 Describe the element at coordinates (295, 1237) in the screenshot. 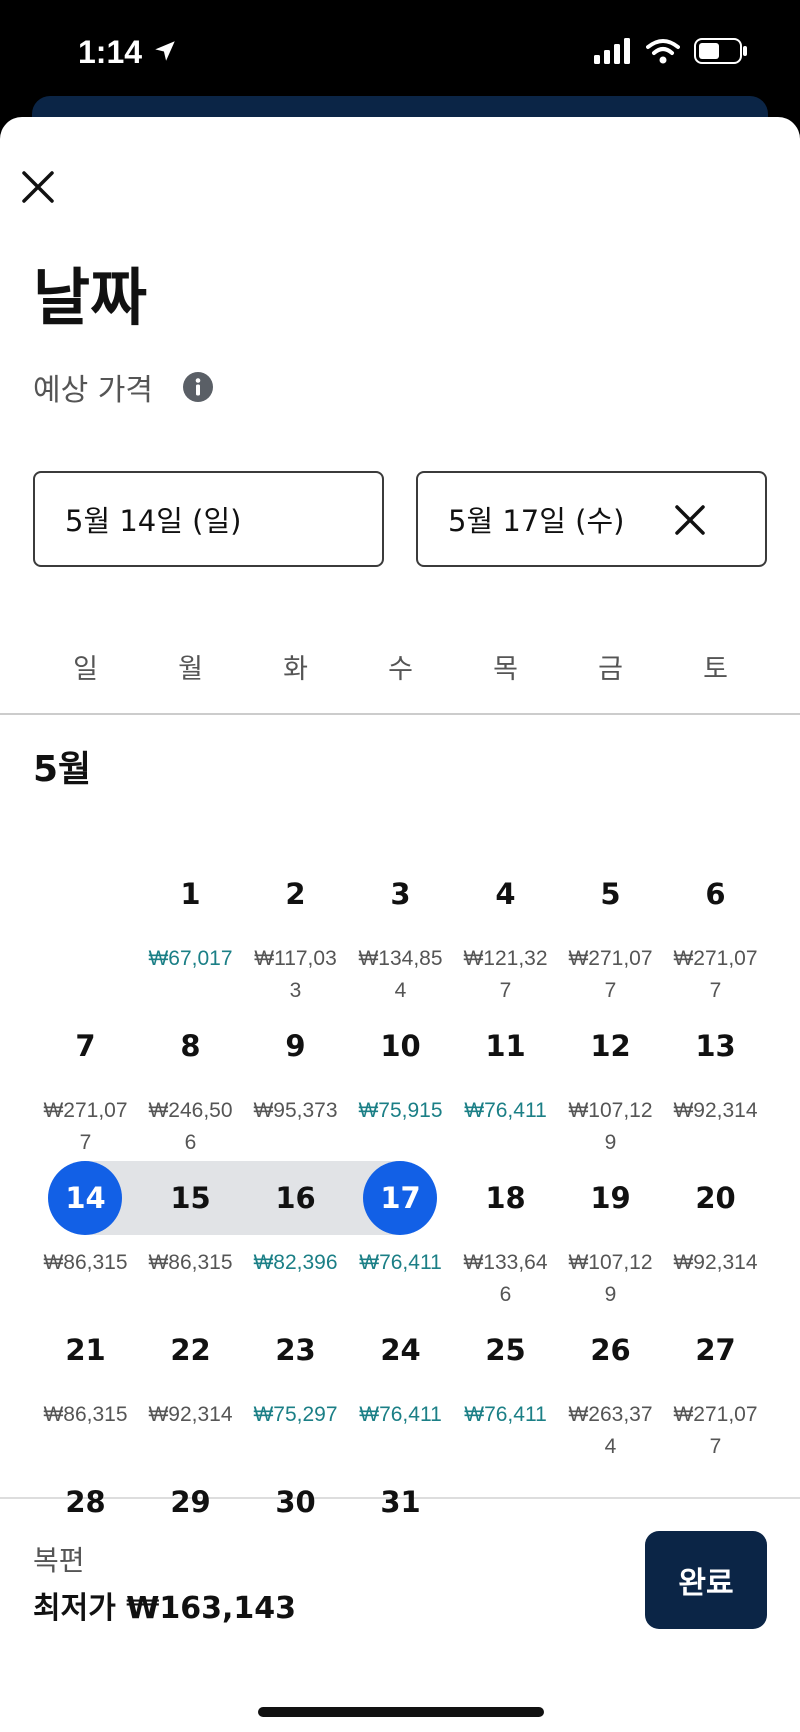

I see `calendar-day-16: 16 ₩82,396` at that location.